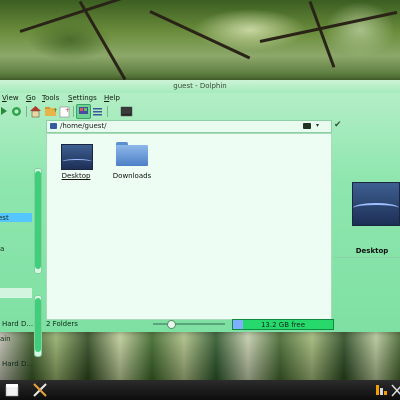  Describe the element at coordinates (16, 111) in the screenshot. I see `reload-icon` at that location.